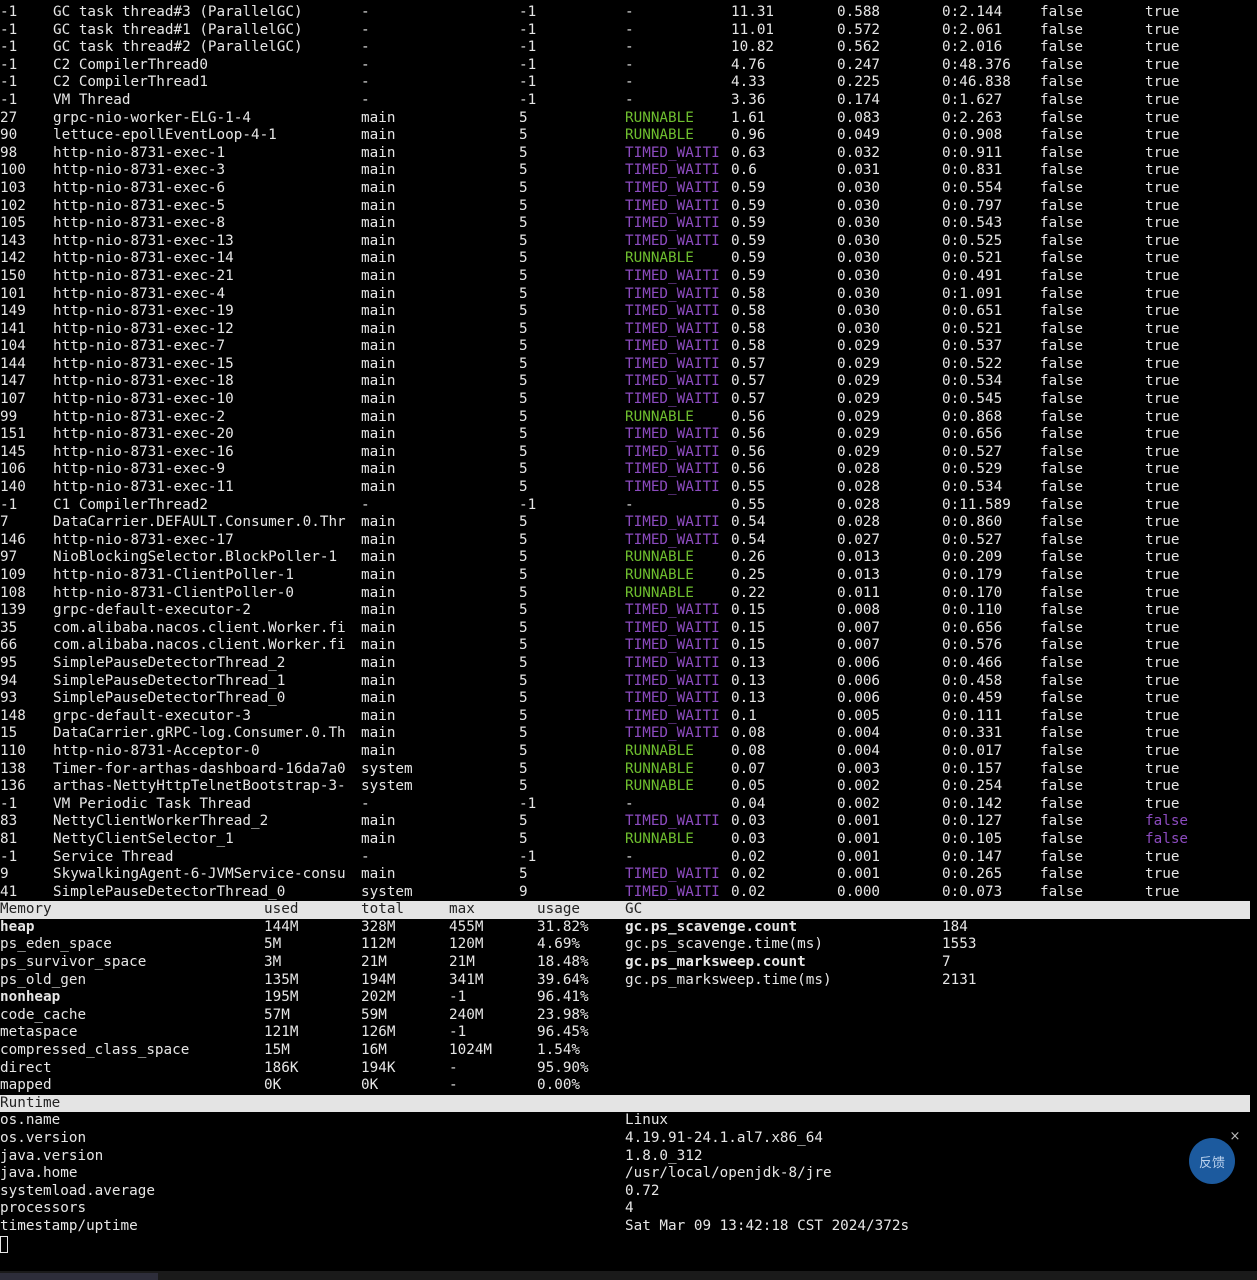 This screenshot has width=1257, height=1280. I want to click on thread-time: 0:0.110, so click(972, 610).